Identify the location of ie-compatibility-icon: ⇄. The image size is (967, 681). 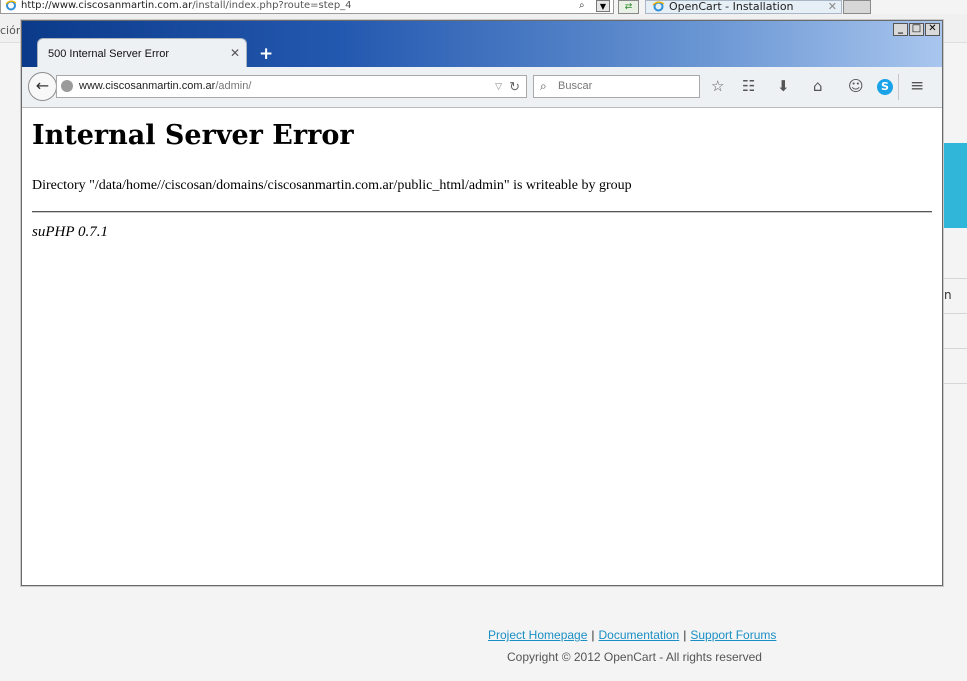
(628, 7).